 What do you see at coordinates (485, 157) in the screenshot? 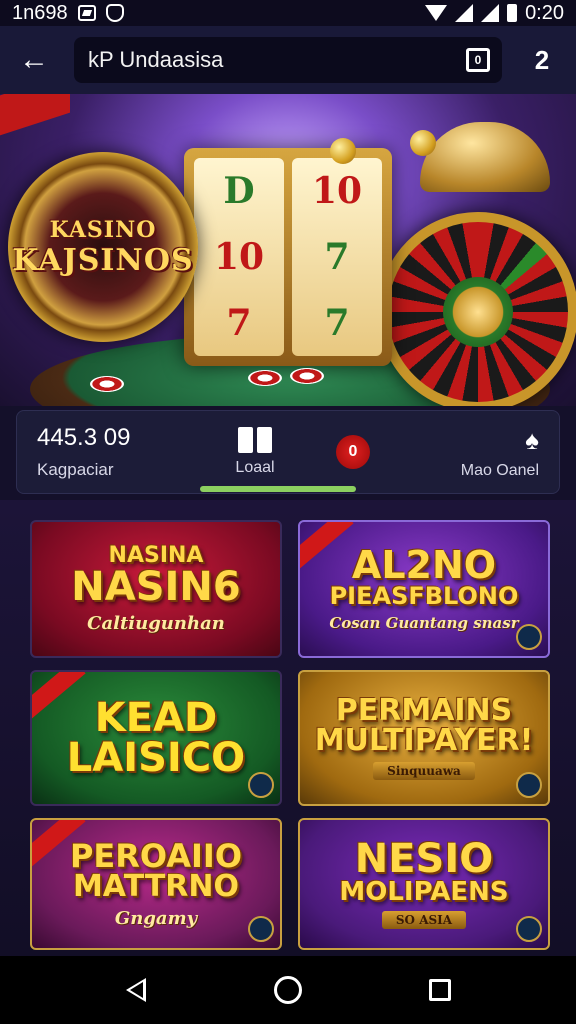
I see `gold-dome` at bounding box center [485, 157].